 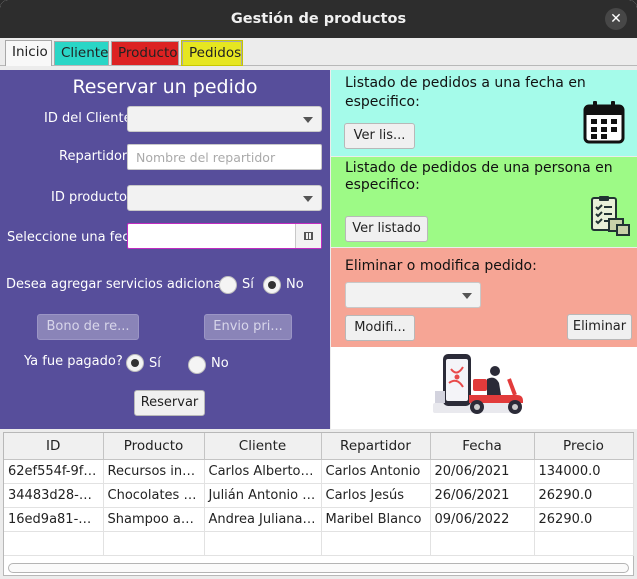 What do you see at coordinates (482, 471) in the screenshot?
I see `cell-fecha: 20/06/2021` at bounding box center [482, 471].